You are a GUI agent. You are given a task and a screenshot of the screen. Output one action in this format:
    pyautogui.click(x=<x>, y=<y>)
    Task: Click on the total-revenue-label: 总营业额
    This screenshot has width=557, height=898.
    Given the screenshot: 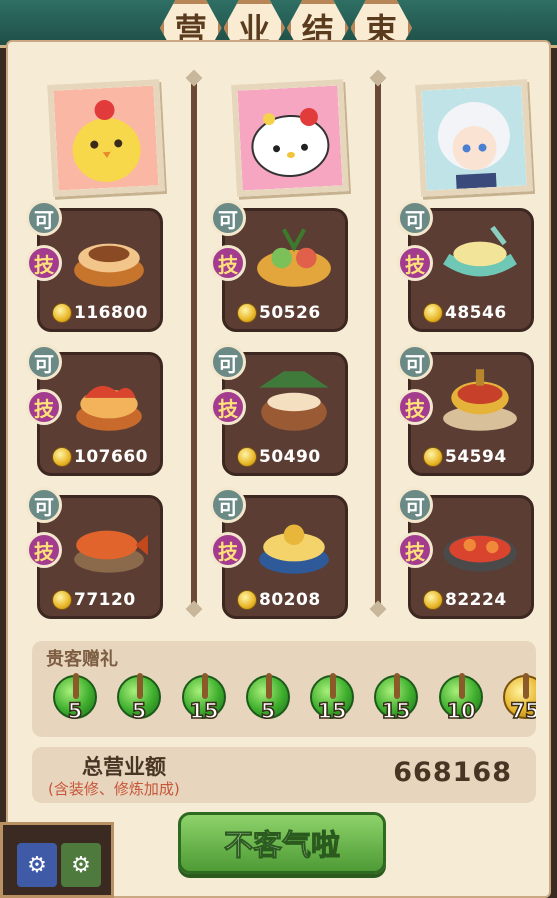 What is the action you would take?
    pyautogui.click(x=124, y=767)
    